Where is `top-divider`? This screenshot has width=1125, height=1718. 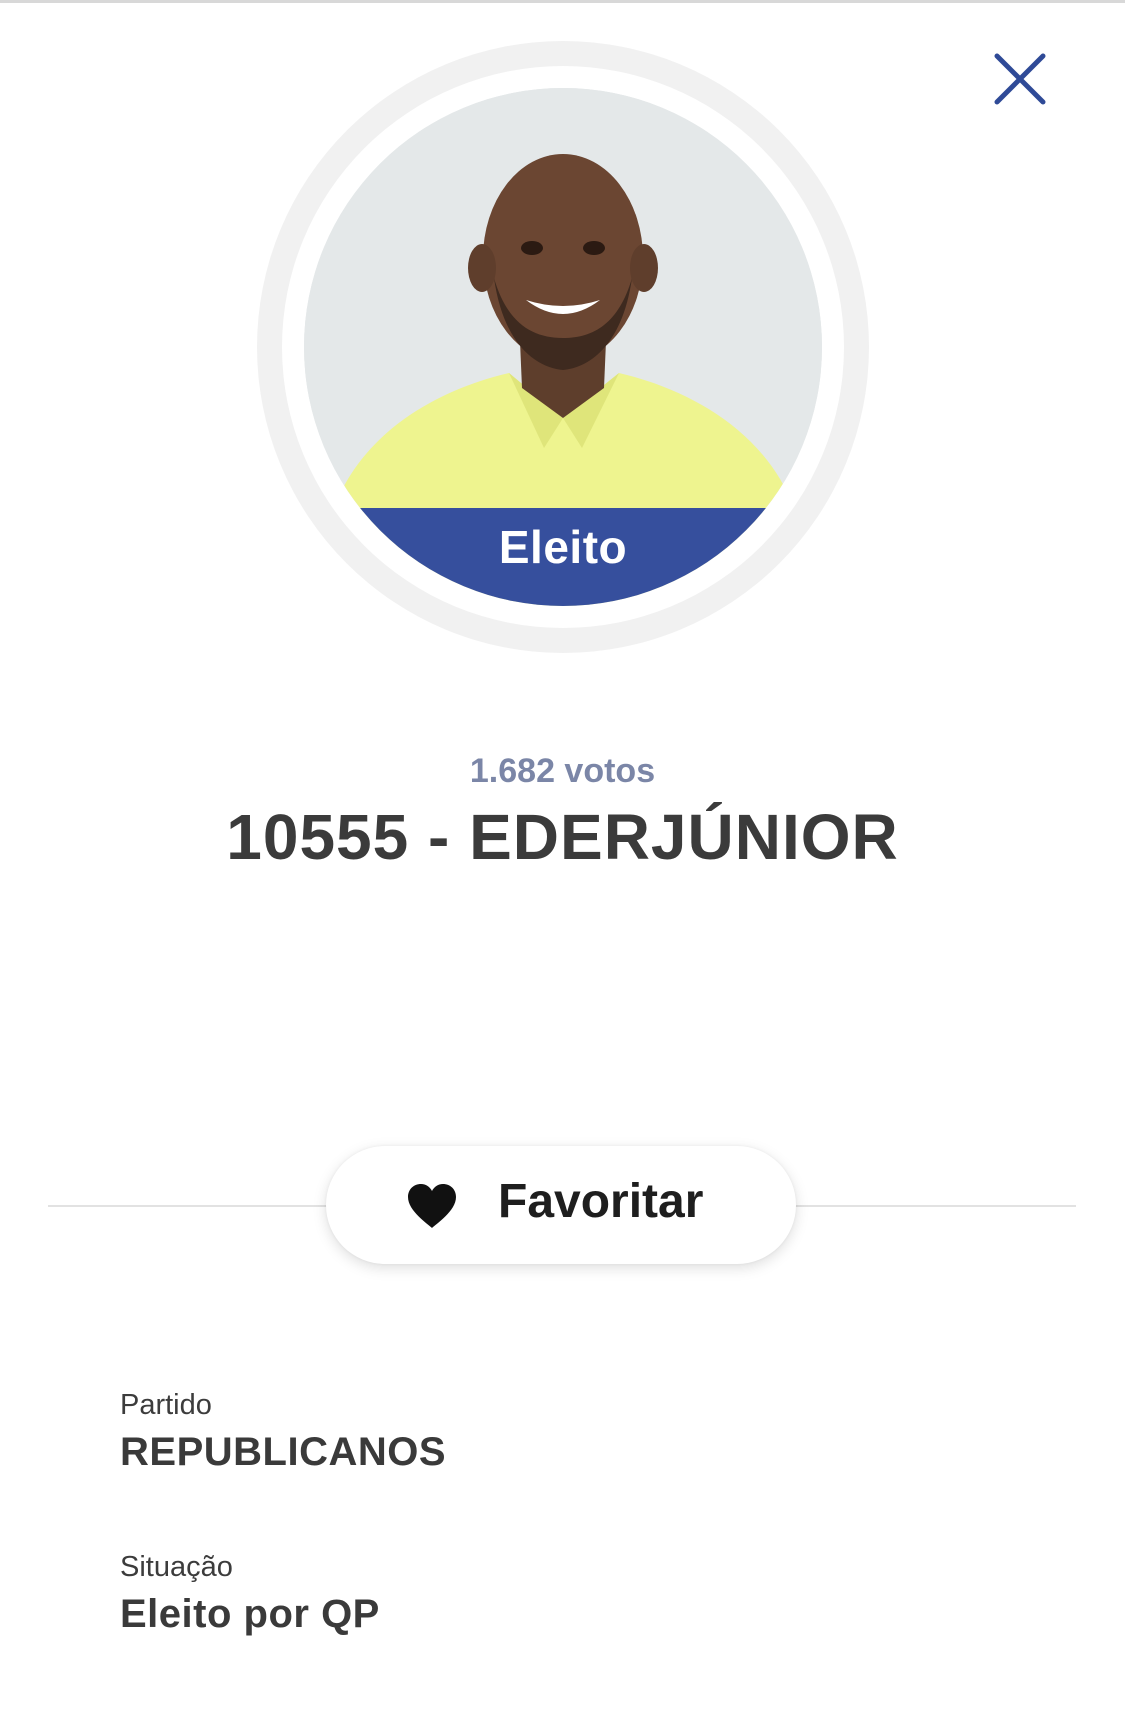 top-divider is located at coordinates (562, 1).